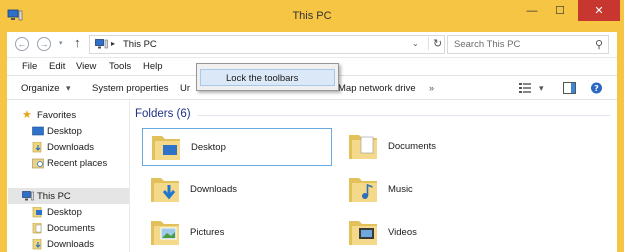 The width and height of the screenshot is (624, 252). What do you see at coordinates (402, 232) in the screenshot?
I see `folder-videos-label: Videos` at bounding box center [402, 232].